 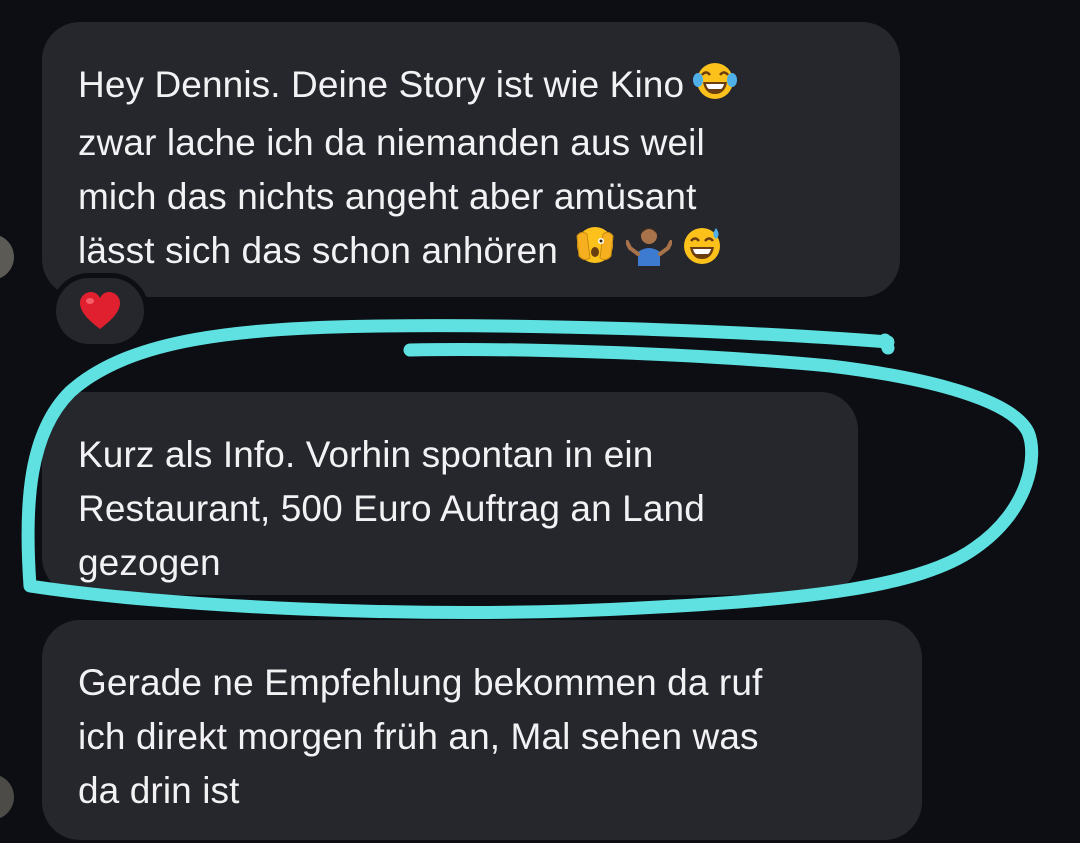 What do you see at coordinates (715, 87) in the screenshot?
I see `face-with-tears-of-joy-icon` at bounding box center [715, 87].